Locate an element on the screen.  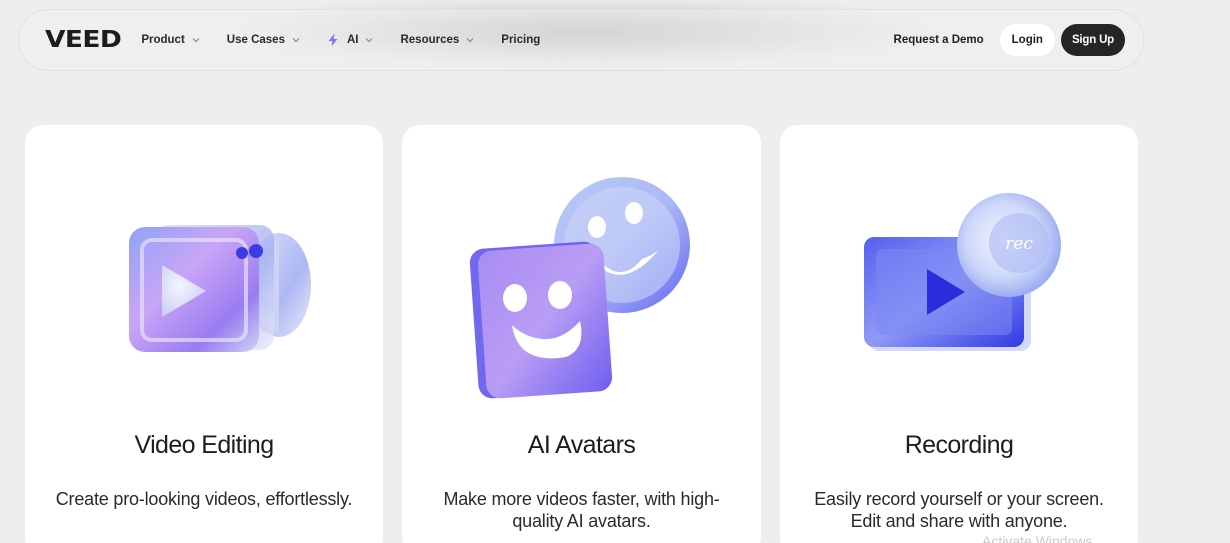
card-description: Create pro-looking videos, effortlessly. is located at coordinates (204, 499).